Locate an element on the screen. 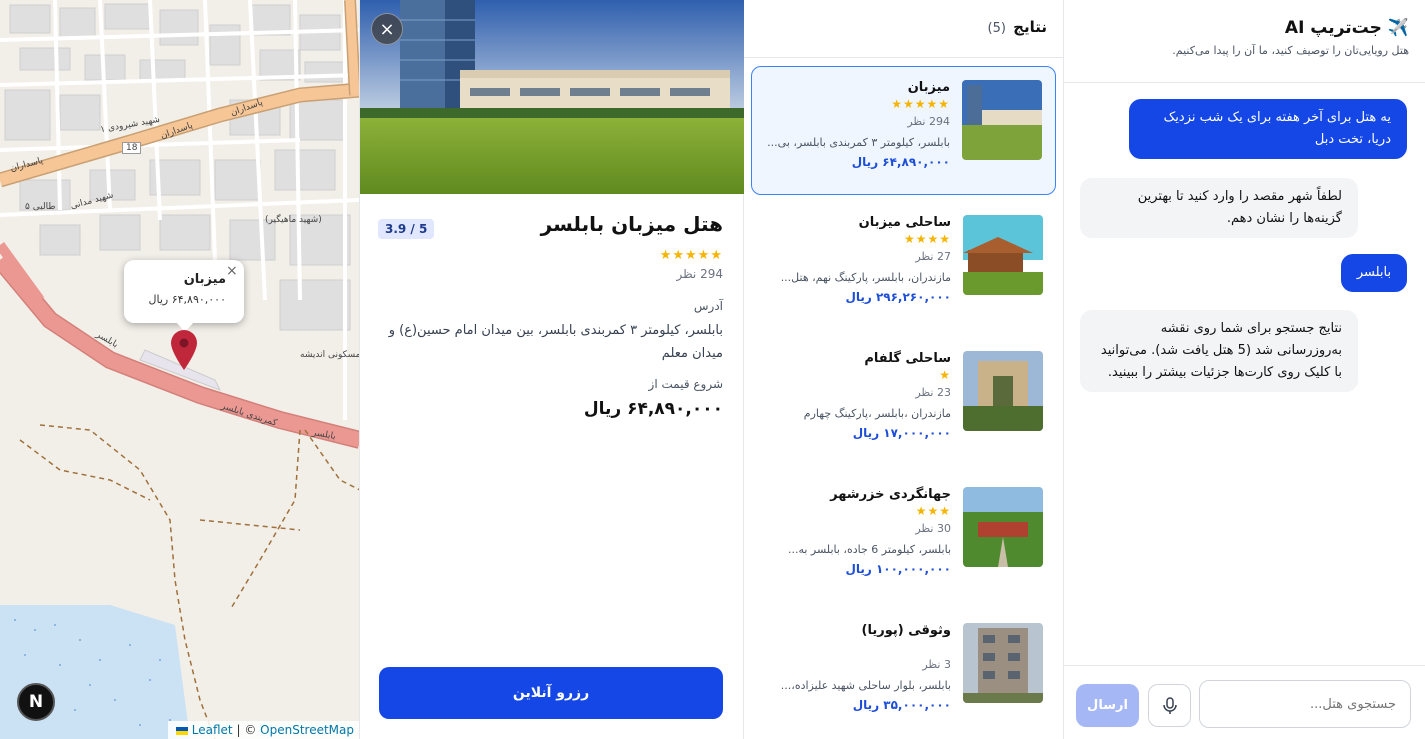  card-stars: ★ is located at coordinates (945, 375).